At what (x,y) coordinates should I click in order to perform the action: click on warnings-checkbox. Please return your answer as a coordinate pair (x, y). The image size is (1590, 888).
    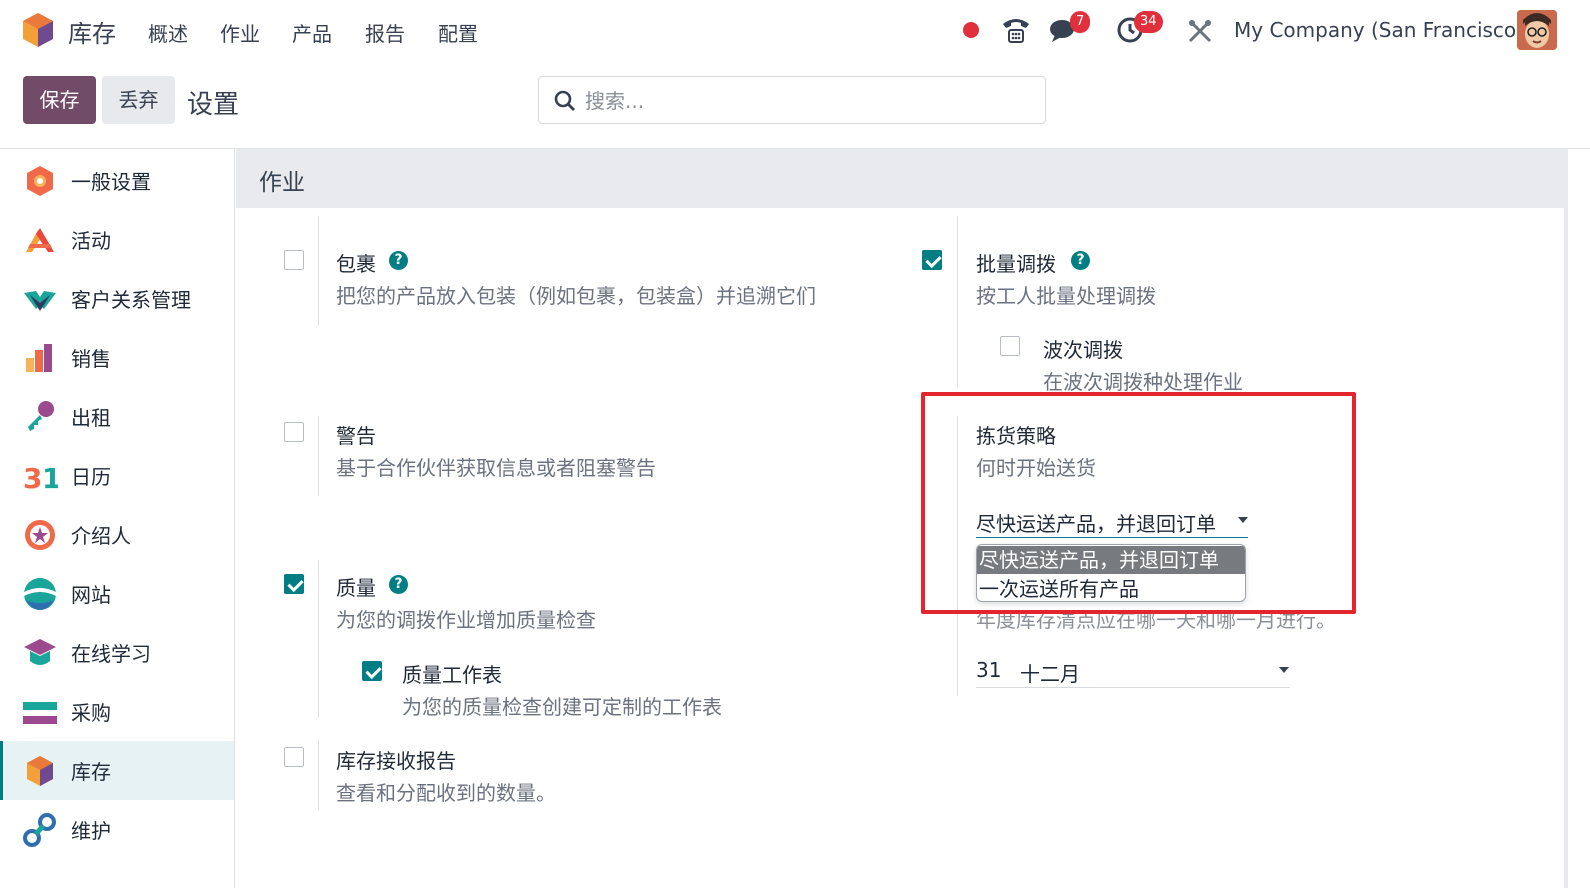
    Looking at the image, I should click on (294, 432).